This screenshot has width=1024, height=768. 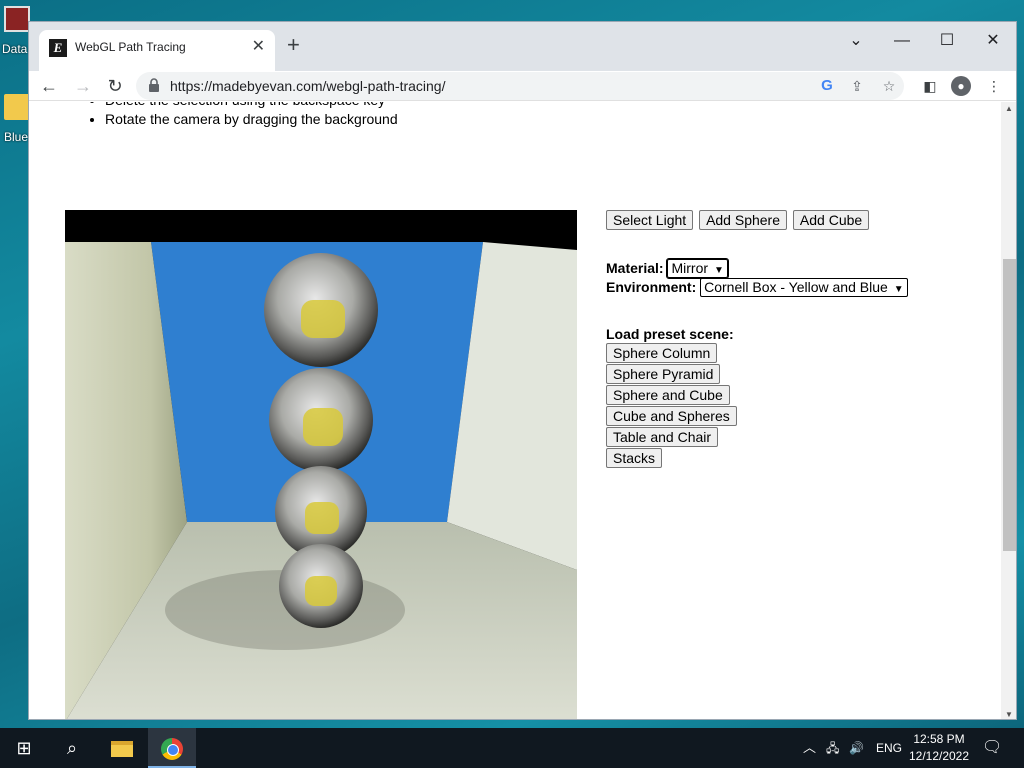 I want to click on preset-sphere-and-cube-button: Sphere and Cube, so click(x=668, y=395).